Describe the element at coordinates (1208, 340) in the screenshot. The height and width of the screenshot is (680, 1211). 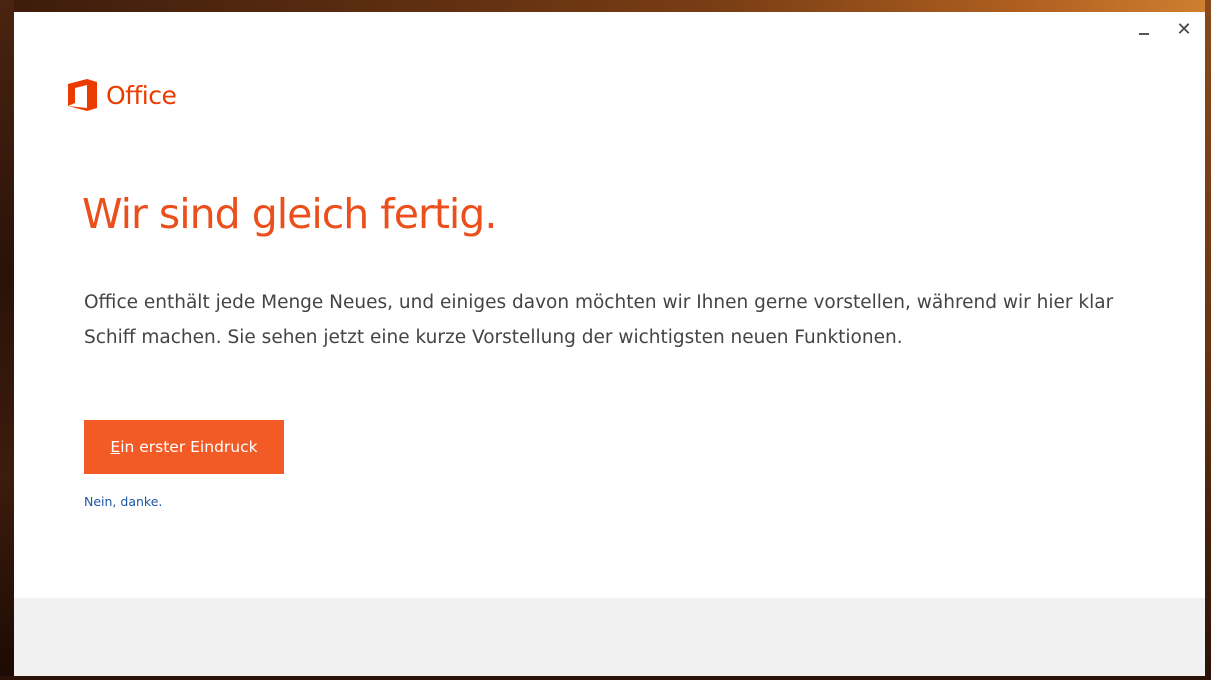
I see `desktop-background-right` at that location.